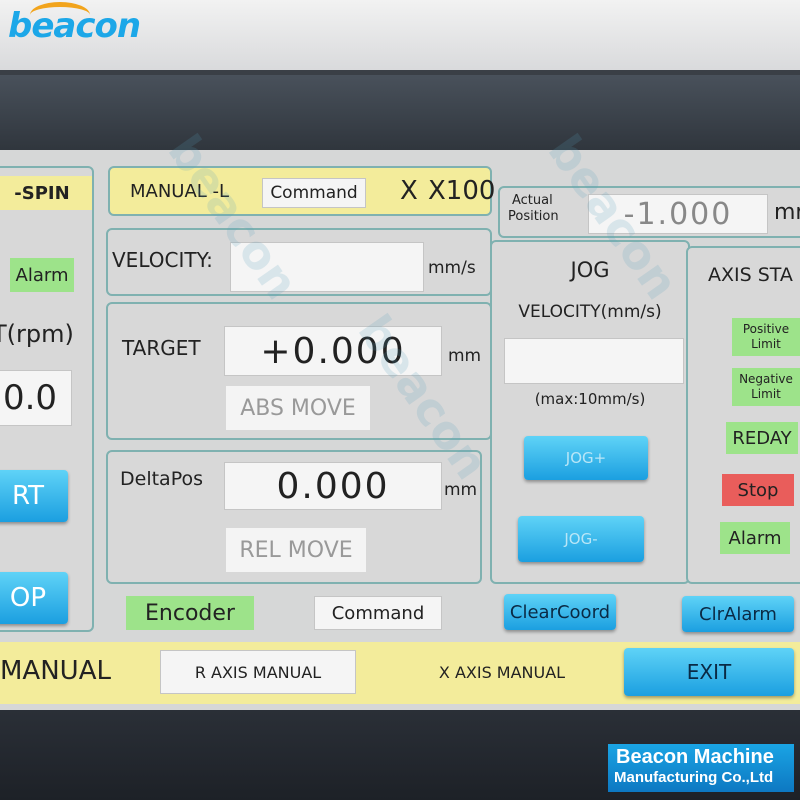  What do you see at coordinates (532, 200) in the screenshot?
I see `actual-position-label-1: Actual` at bounding box center [532, 200].